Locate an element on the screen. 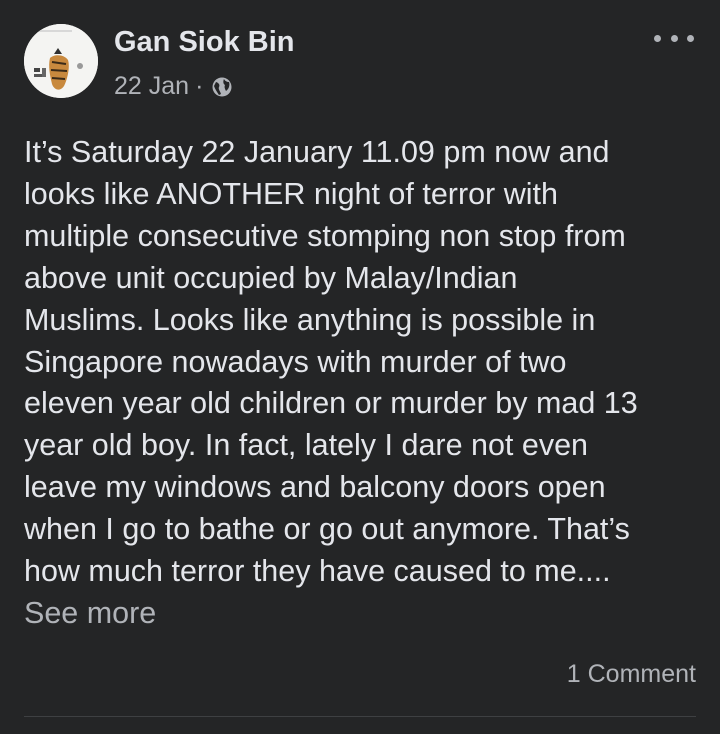 This screenshot has height=734, width=720. comment-count-link: 1 Comment is located at coordinates (631, 674).